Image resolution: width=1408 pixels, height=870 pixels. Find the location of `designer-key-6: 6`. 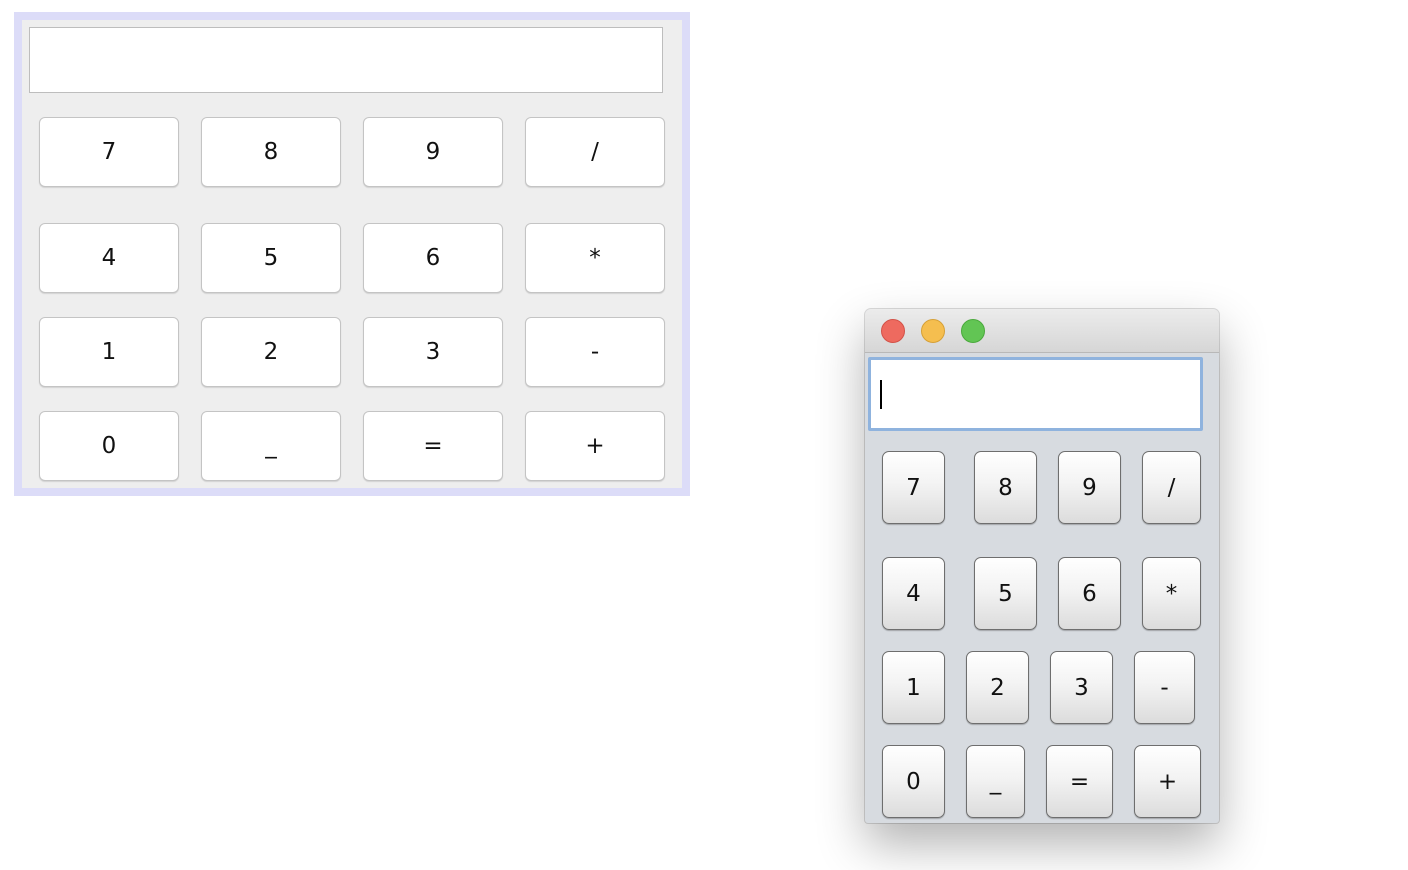

designer-key-6: 6 is located at coordinates (433, 258).